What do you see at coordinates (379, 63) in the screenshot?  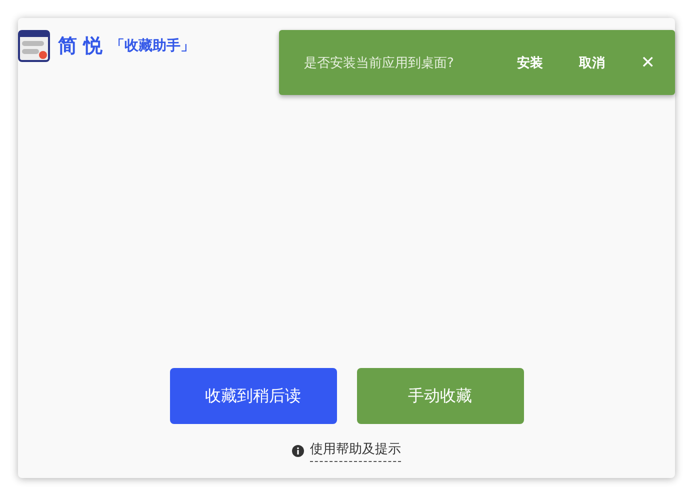 I see `install-message: 是否安装当前应用到桌面?` at bounding box center [379, 63].